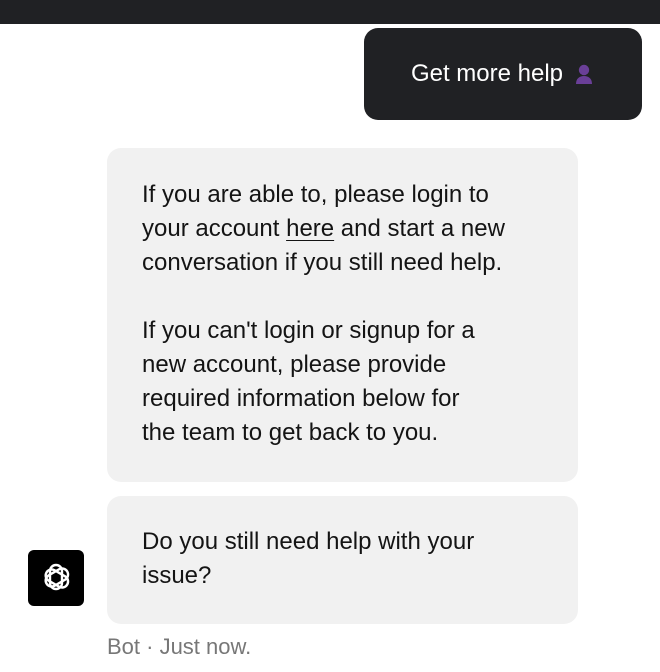  I want to click on bot-avatar, so click(56, 578).